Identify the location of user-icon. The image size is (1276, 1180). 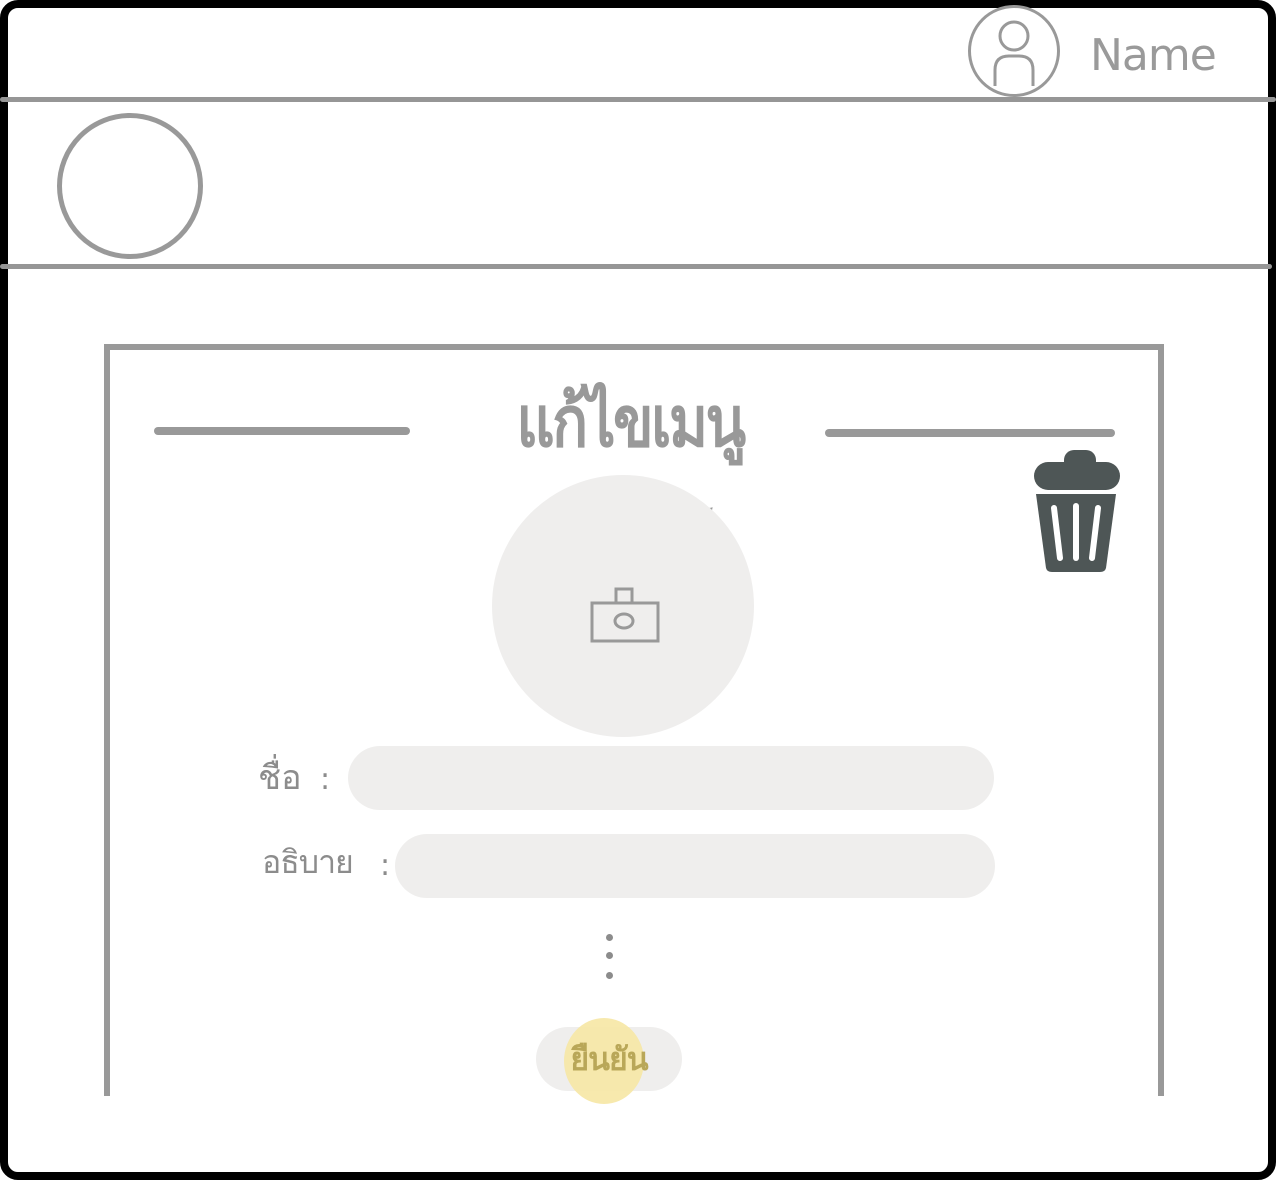
(1014, 53).